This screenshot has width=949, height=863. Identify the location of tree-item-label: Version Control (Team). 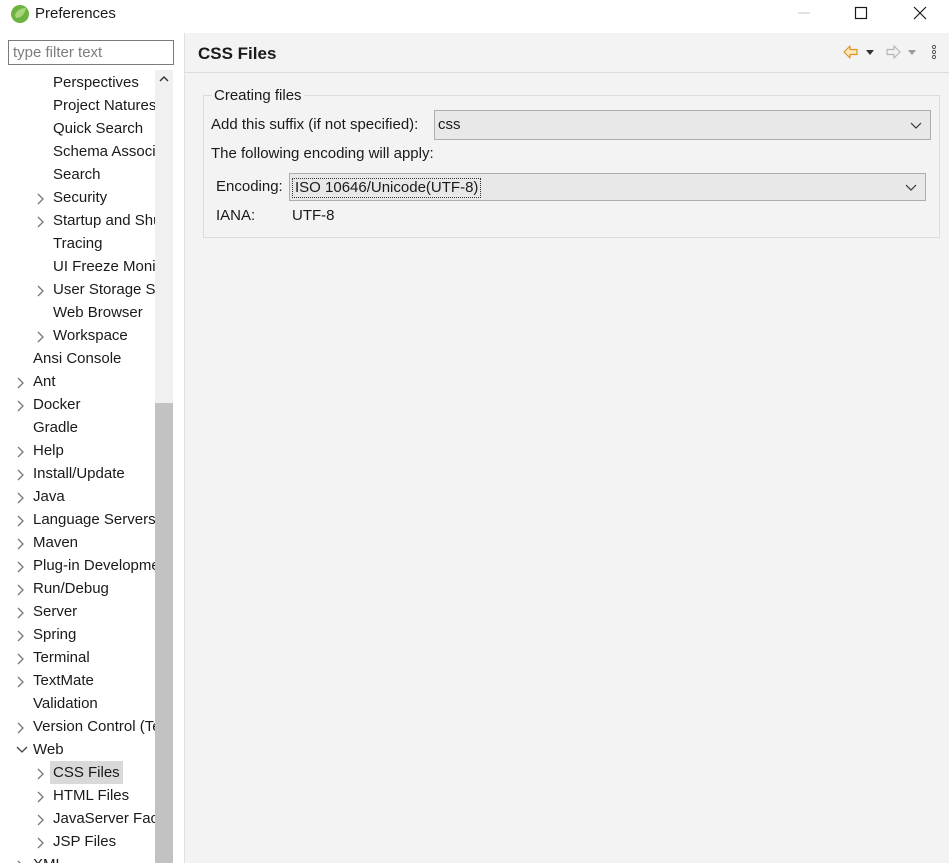
(94, 726).